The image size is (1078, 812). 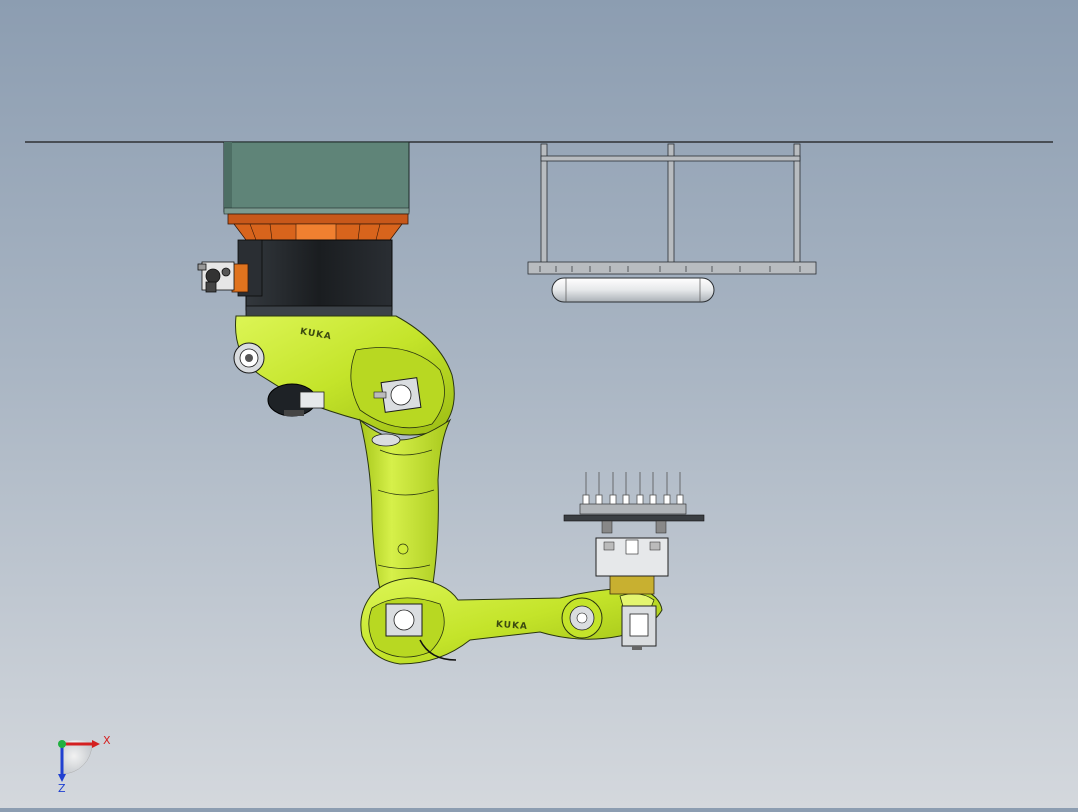 I want to click on a1-motor-housing, so click(x=312, y=278).